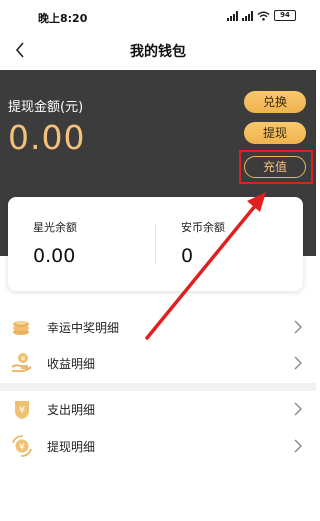 Image resolution: width=320 pixels, height=521 pixels. What do you see at coordinates (158, 387) in the screenshot?
I see `section-divider` at bounding box center [158, 387].